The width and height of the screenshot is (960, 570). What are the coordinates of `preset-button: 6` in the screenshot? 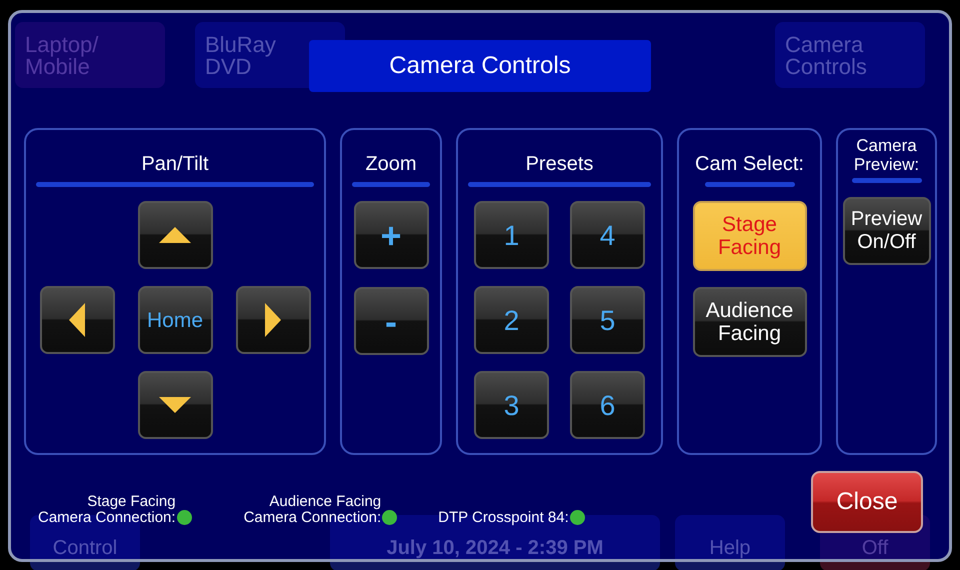 It's located at (607, 405).